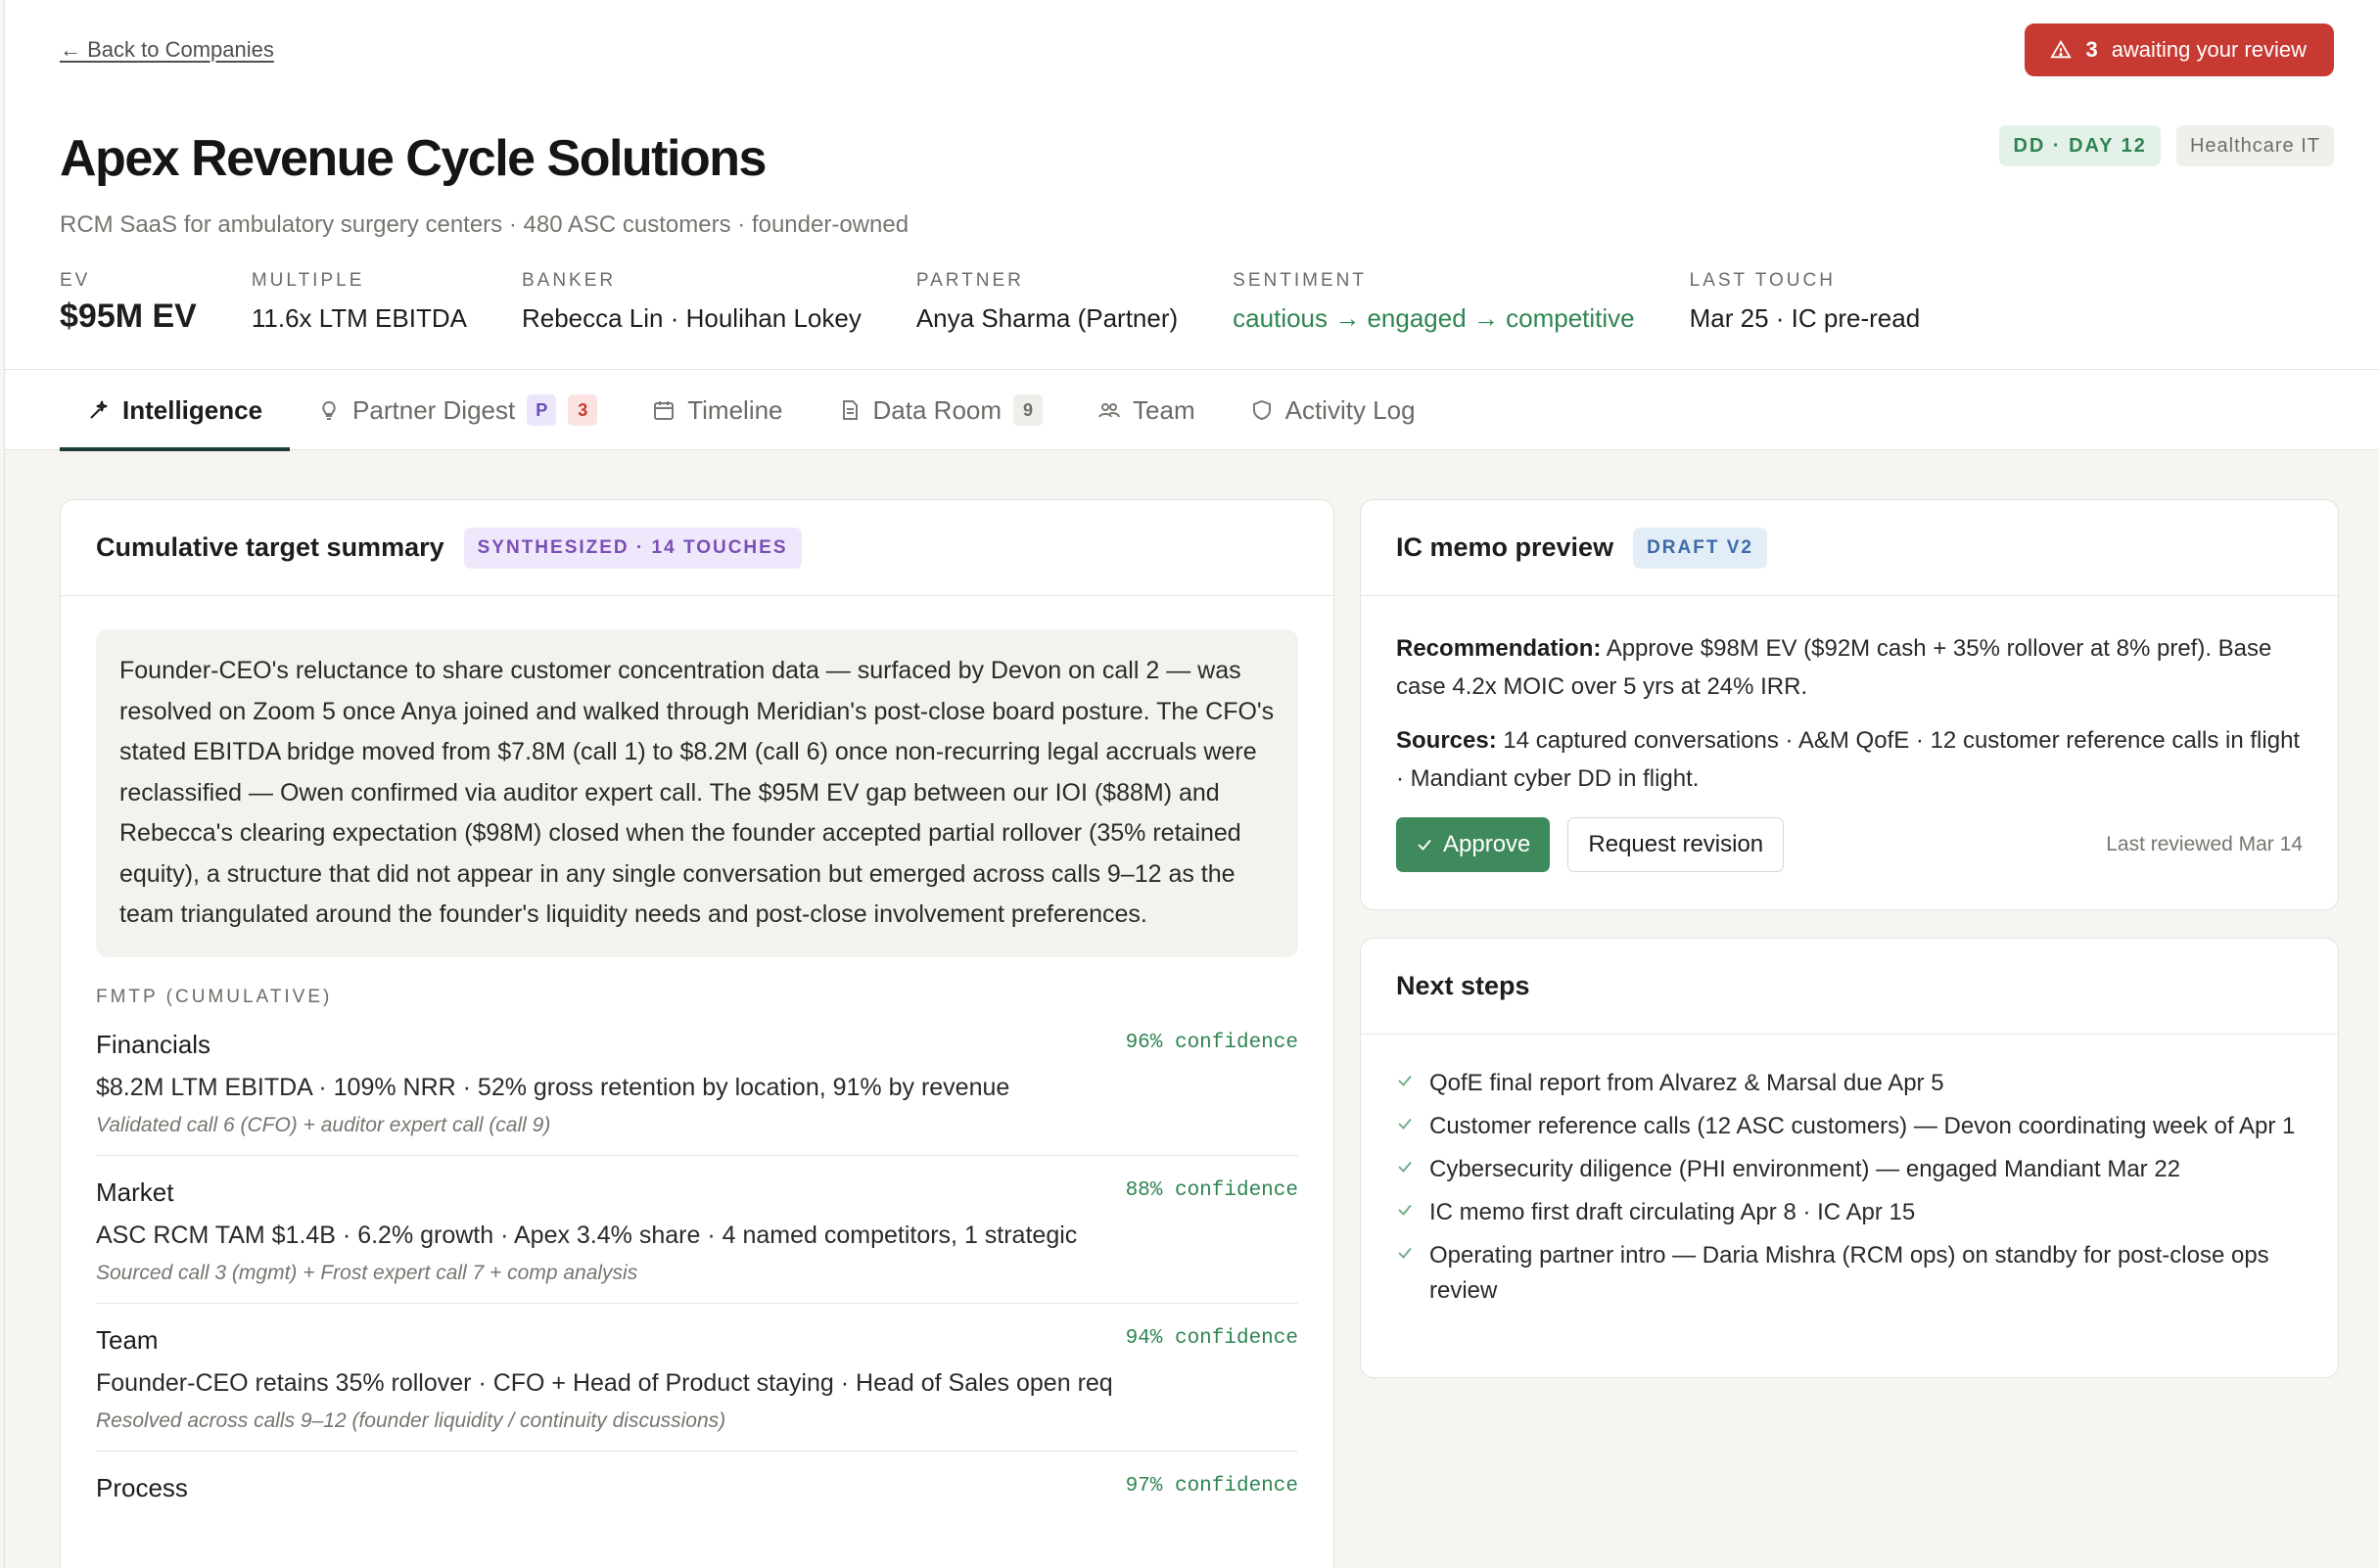 This screenshot has height=1568, width=2379. What do you see at coordinates (75, 280) in the screenshot?
I see `meta-label: EV` at bounding box center [75, 280].